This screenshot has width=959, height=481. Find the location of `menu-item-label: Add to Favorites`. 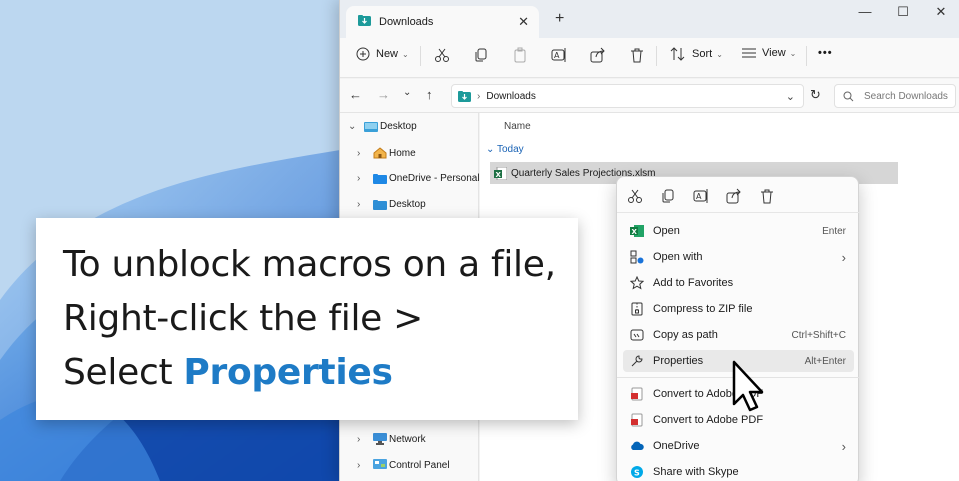

menu-item-label: Add to Favorites is located at coordinates (693, 283).